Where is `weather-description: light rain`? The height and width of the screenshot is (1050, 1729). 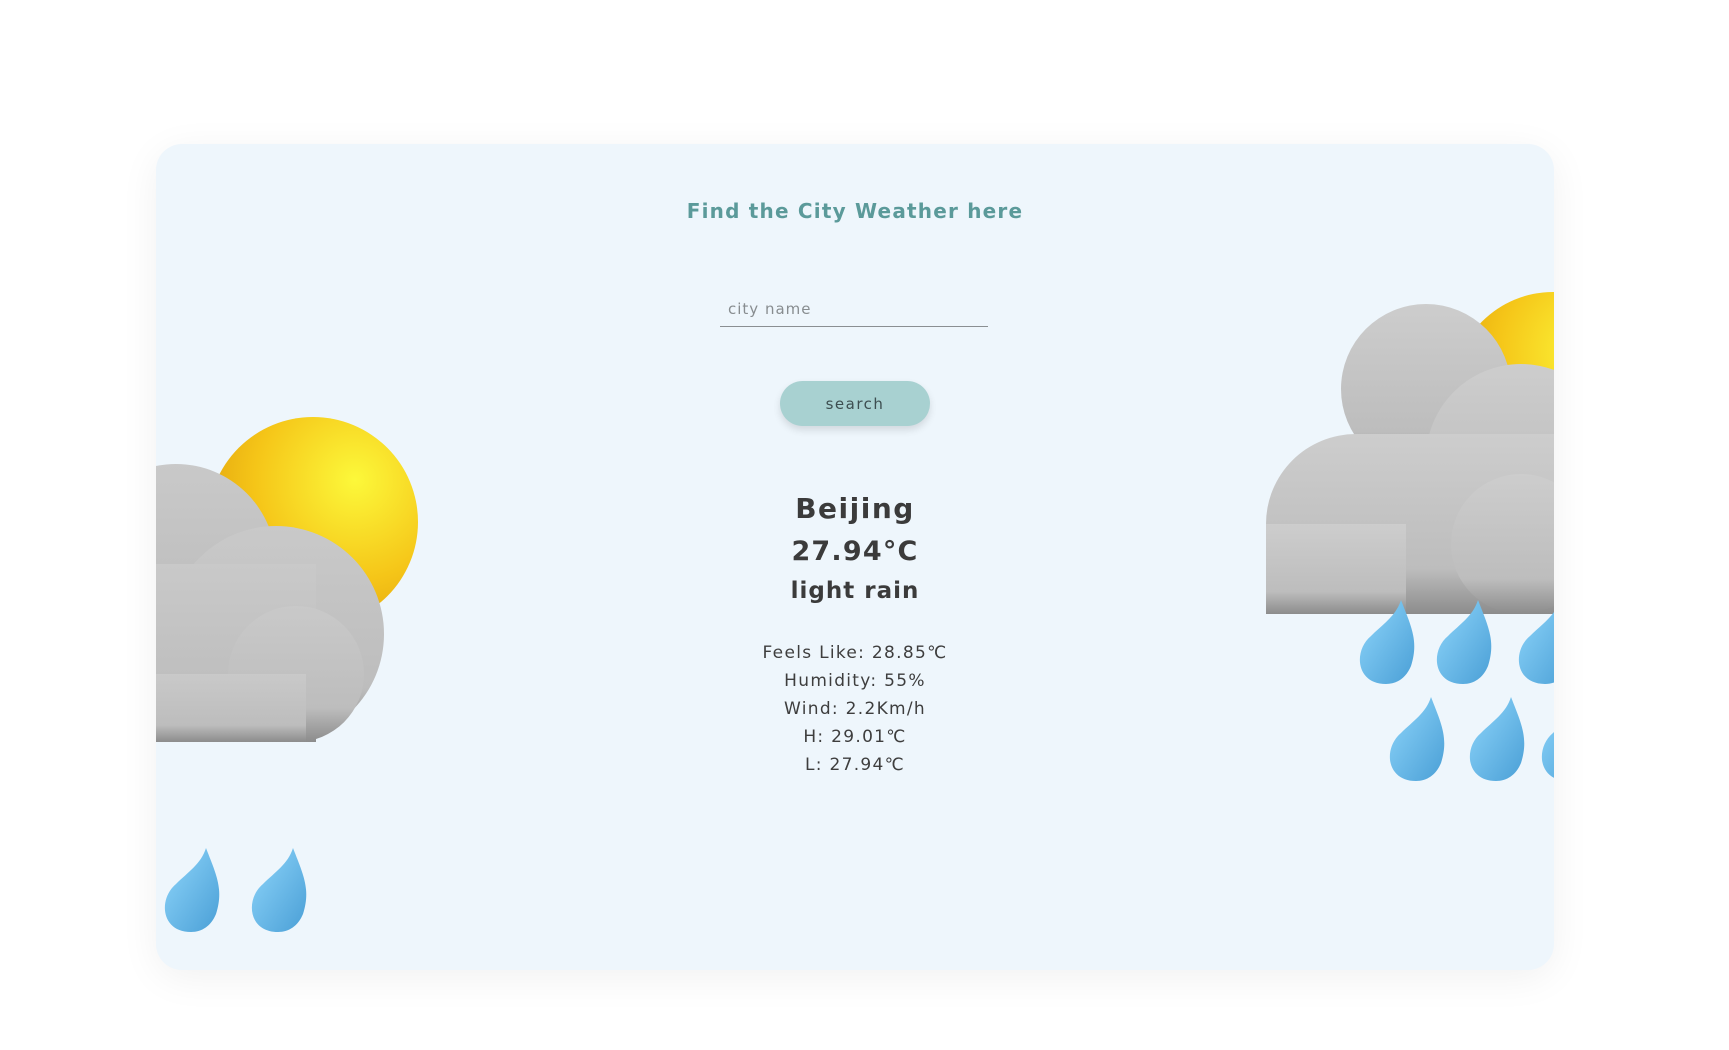
weather-description: light rain is located at coordinates (855, 591).